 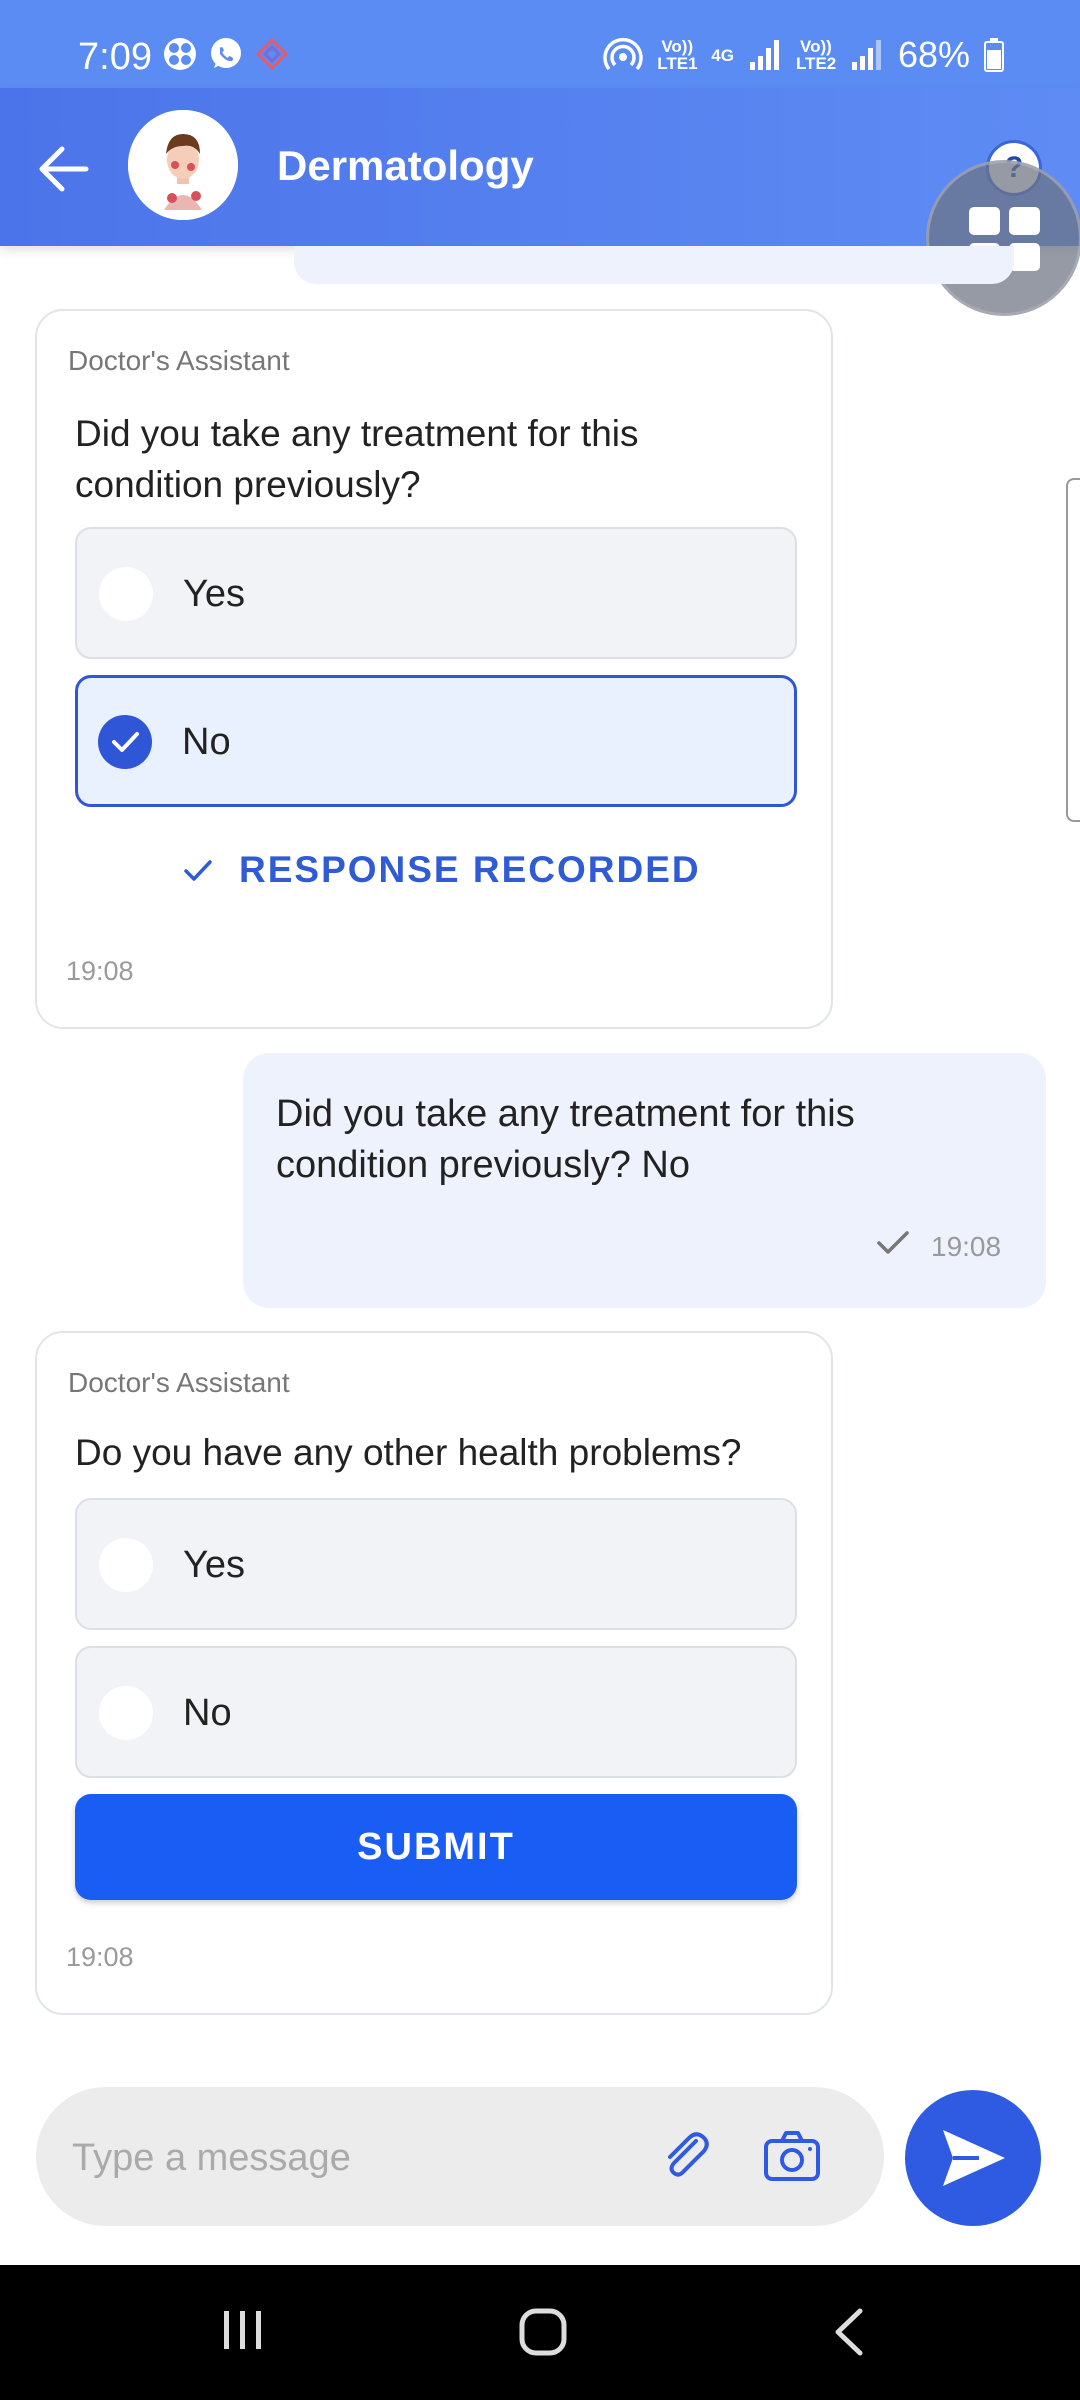 I want to click on message-composer, so click(x=460, y=2156).